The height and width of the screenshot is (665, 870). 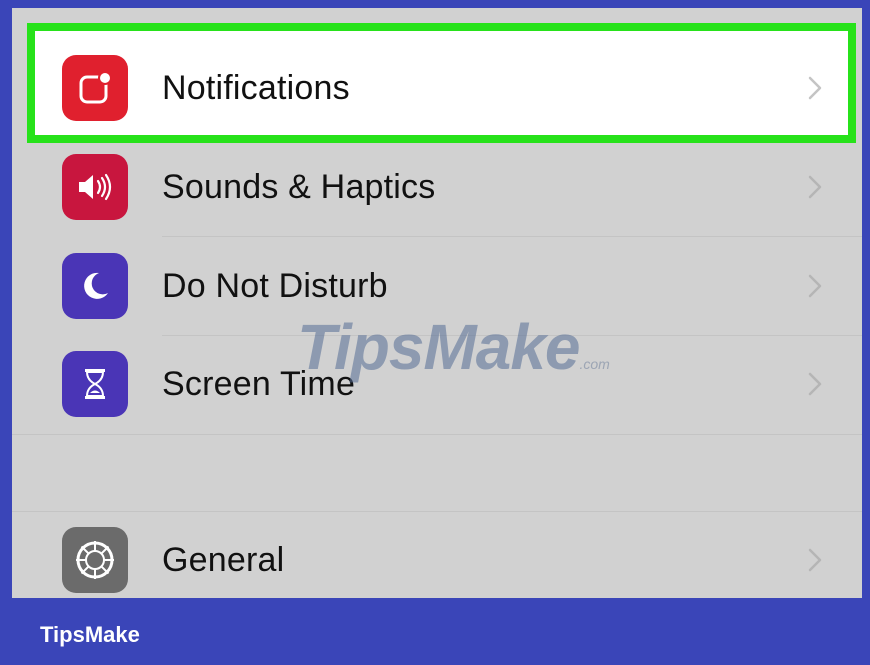 I want to click on watermark-suffix: .com, so click(x=594, y=364).